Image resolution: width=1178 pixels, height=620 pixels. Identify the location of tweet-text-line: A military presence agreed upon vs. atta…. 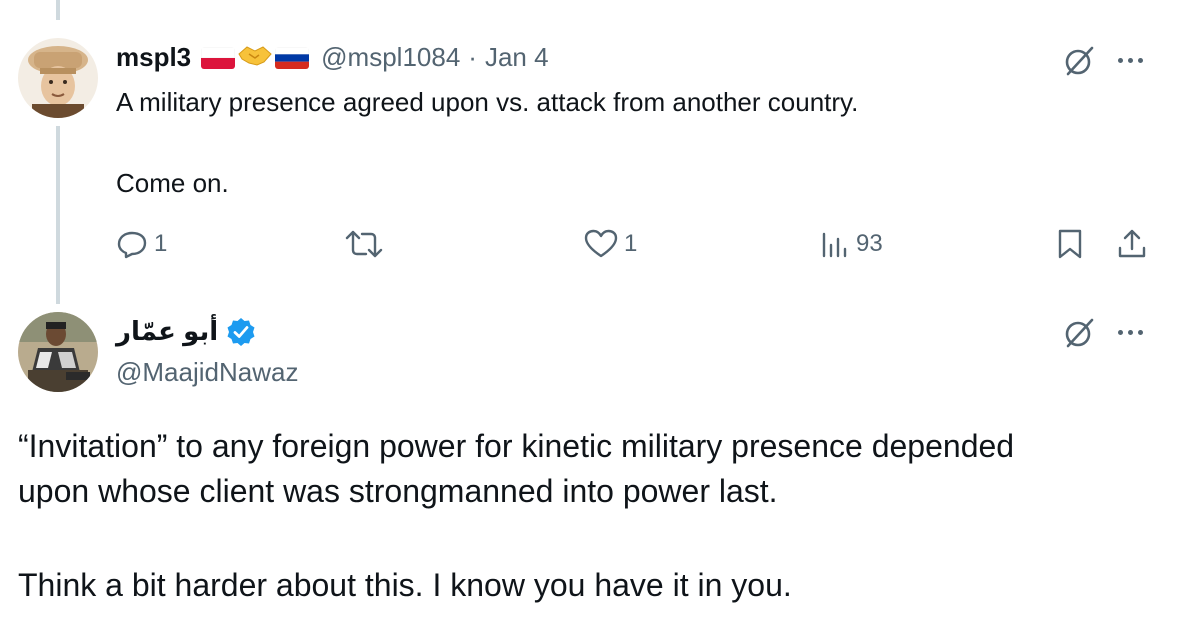
(487, 102).